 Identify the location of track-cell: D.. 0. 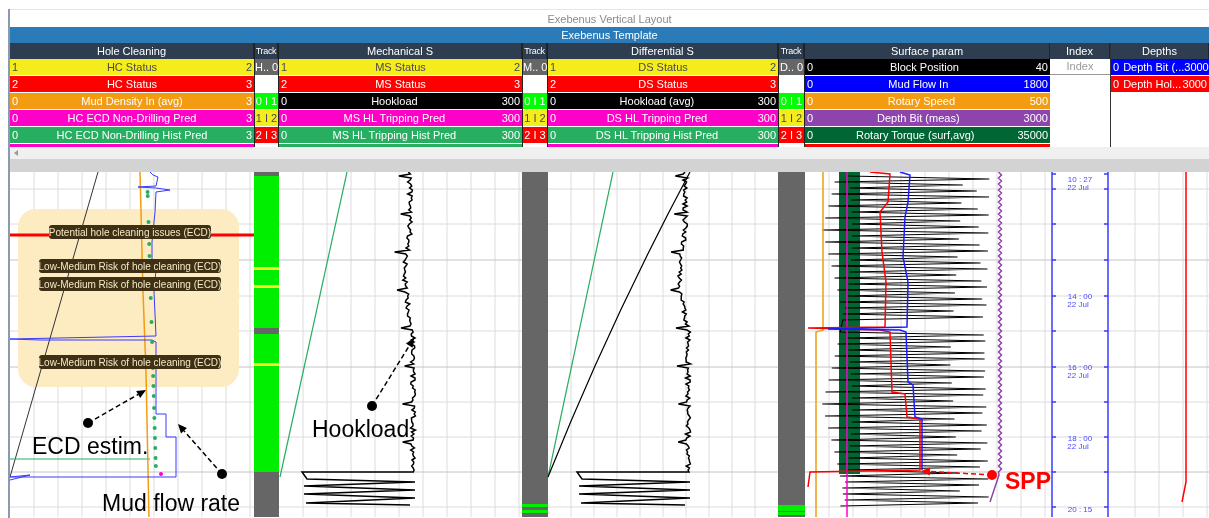
(791, 67).